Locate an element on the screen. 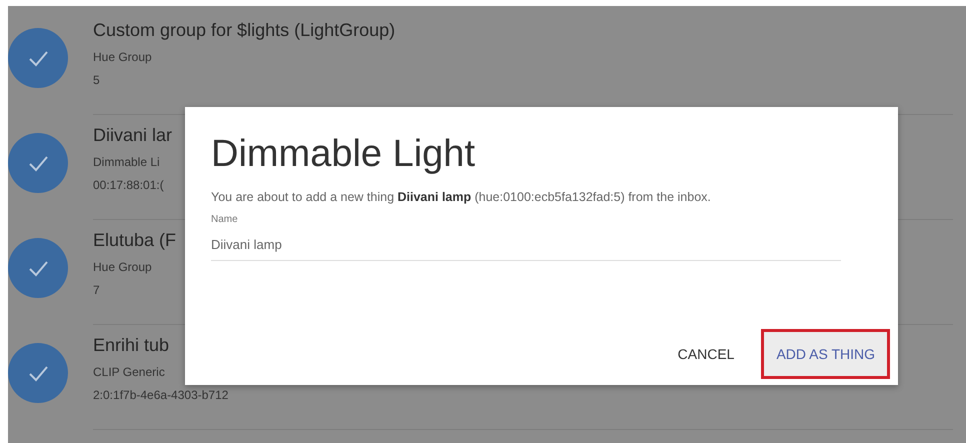  item-detail: 5 is located at coordinates (96, 80).